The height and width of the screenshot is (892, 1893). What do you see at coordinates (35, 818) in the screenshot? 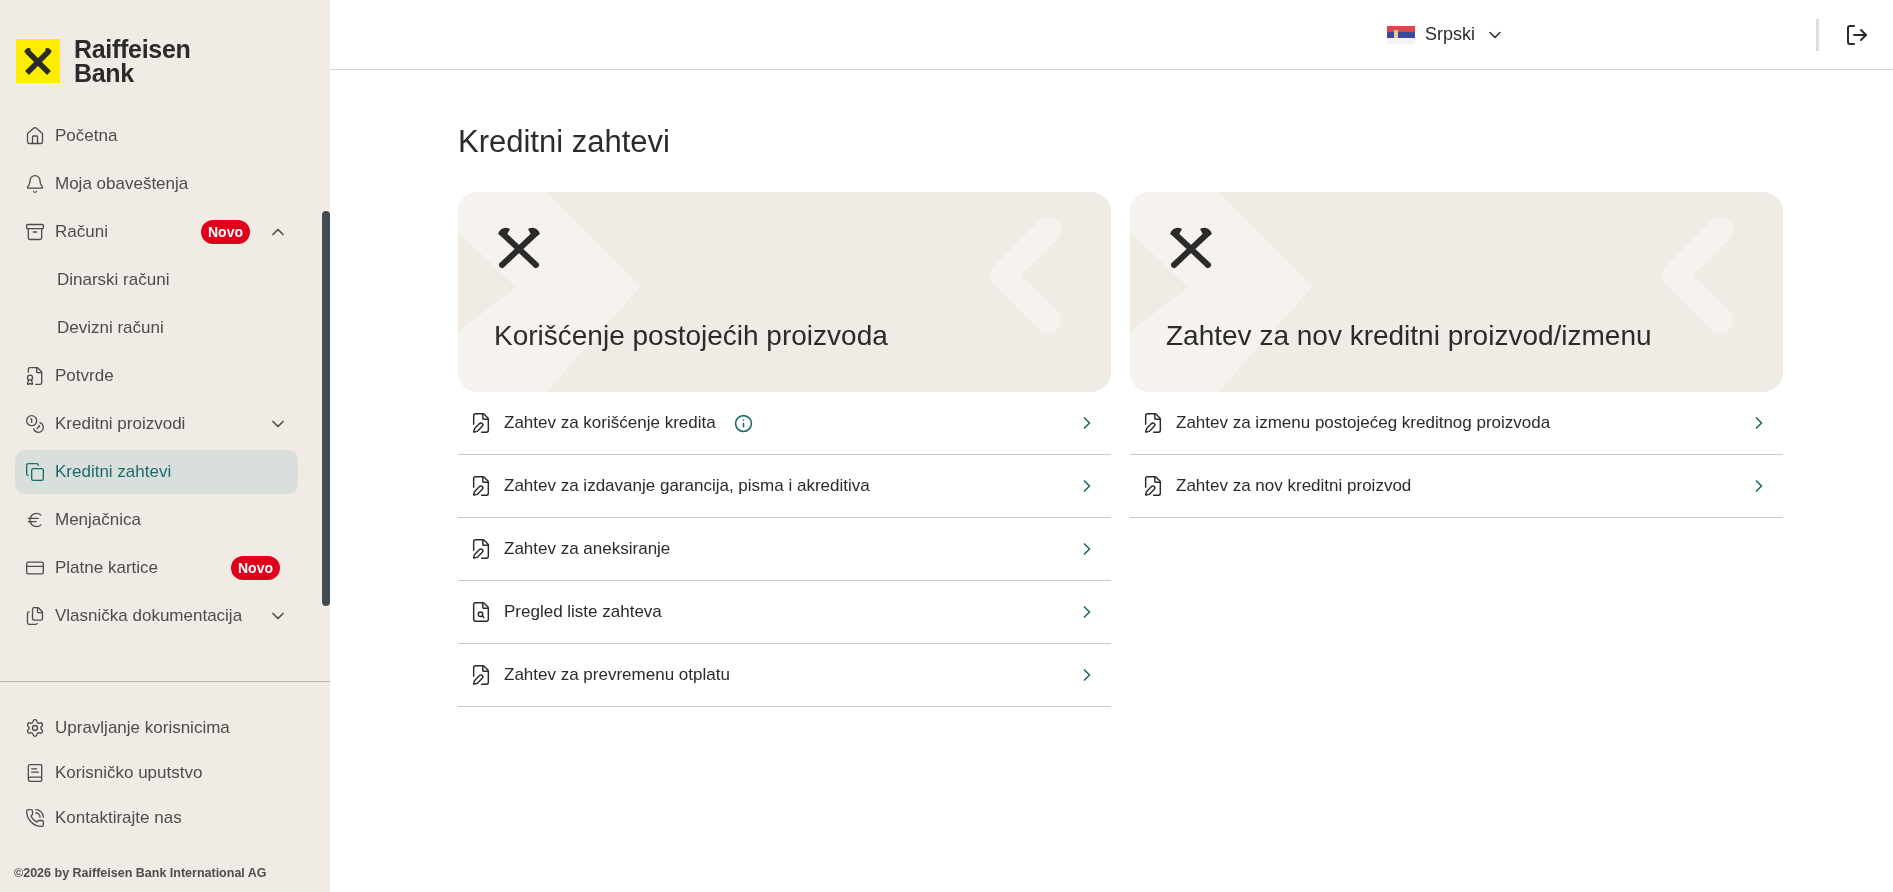
I see `phone-icon` at bounding box center [35, 818].